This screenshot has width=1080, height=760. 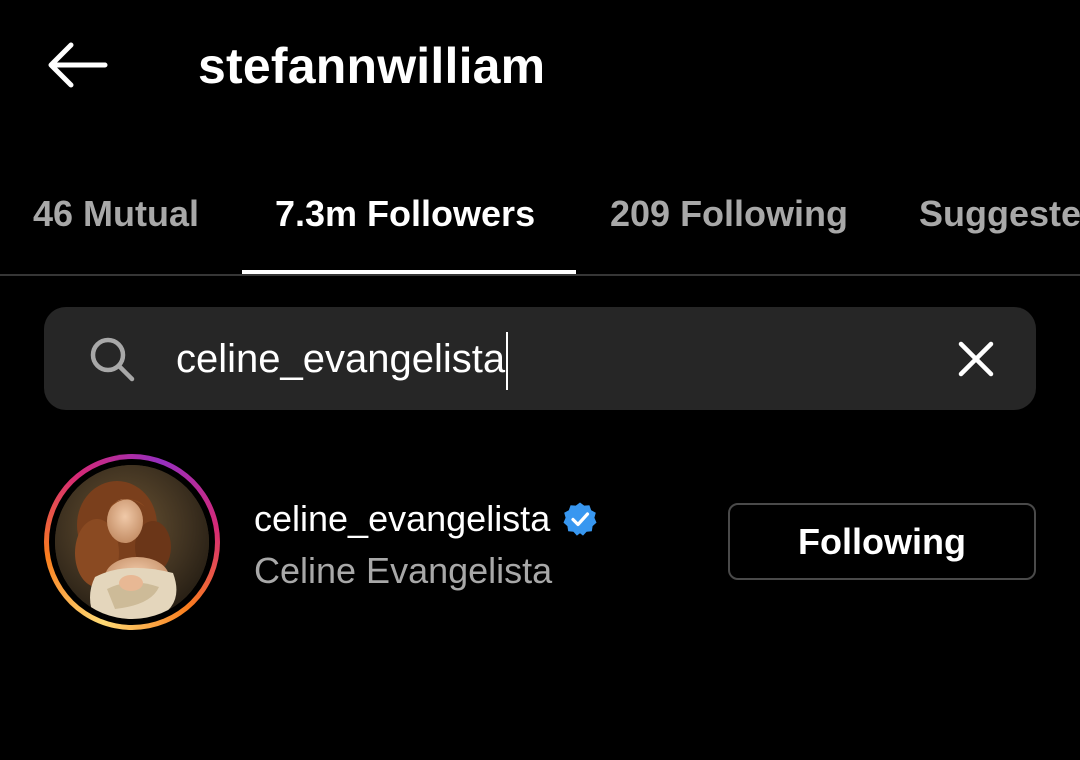 I want to click on back-button, so click(x=77, y=65).